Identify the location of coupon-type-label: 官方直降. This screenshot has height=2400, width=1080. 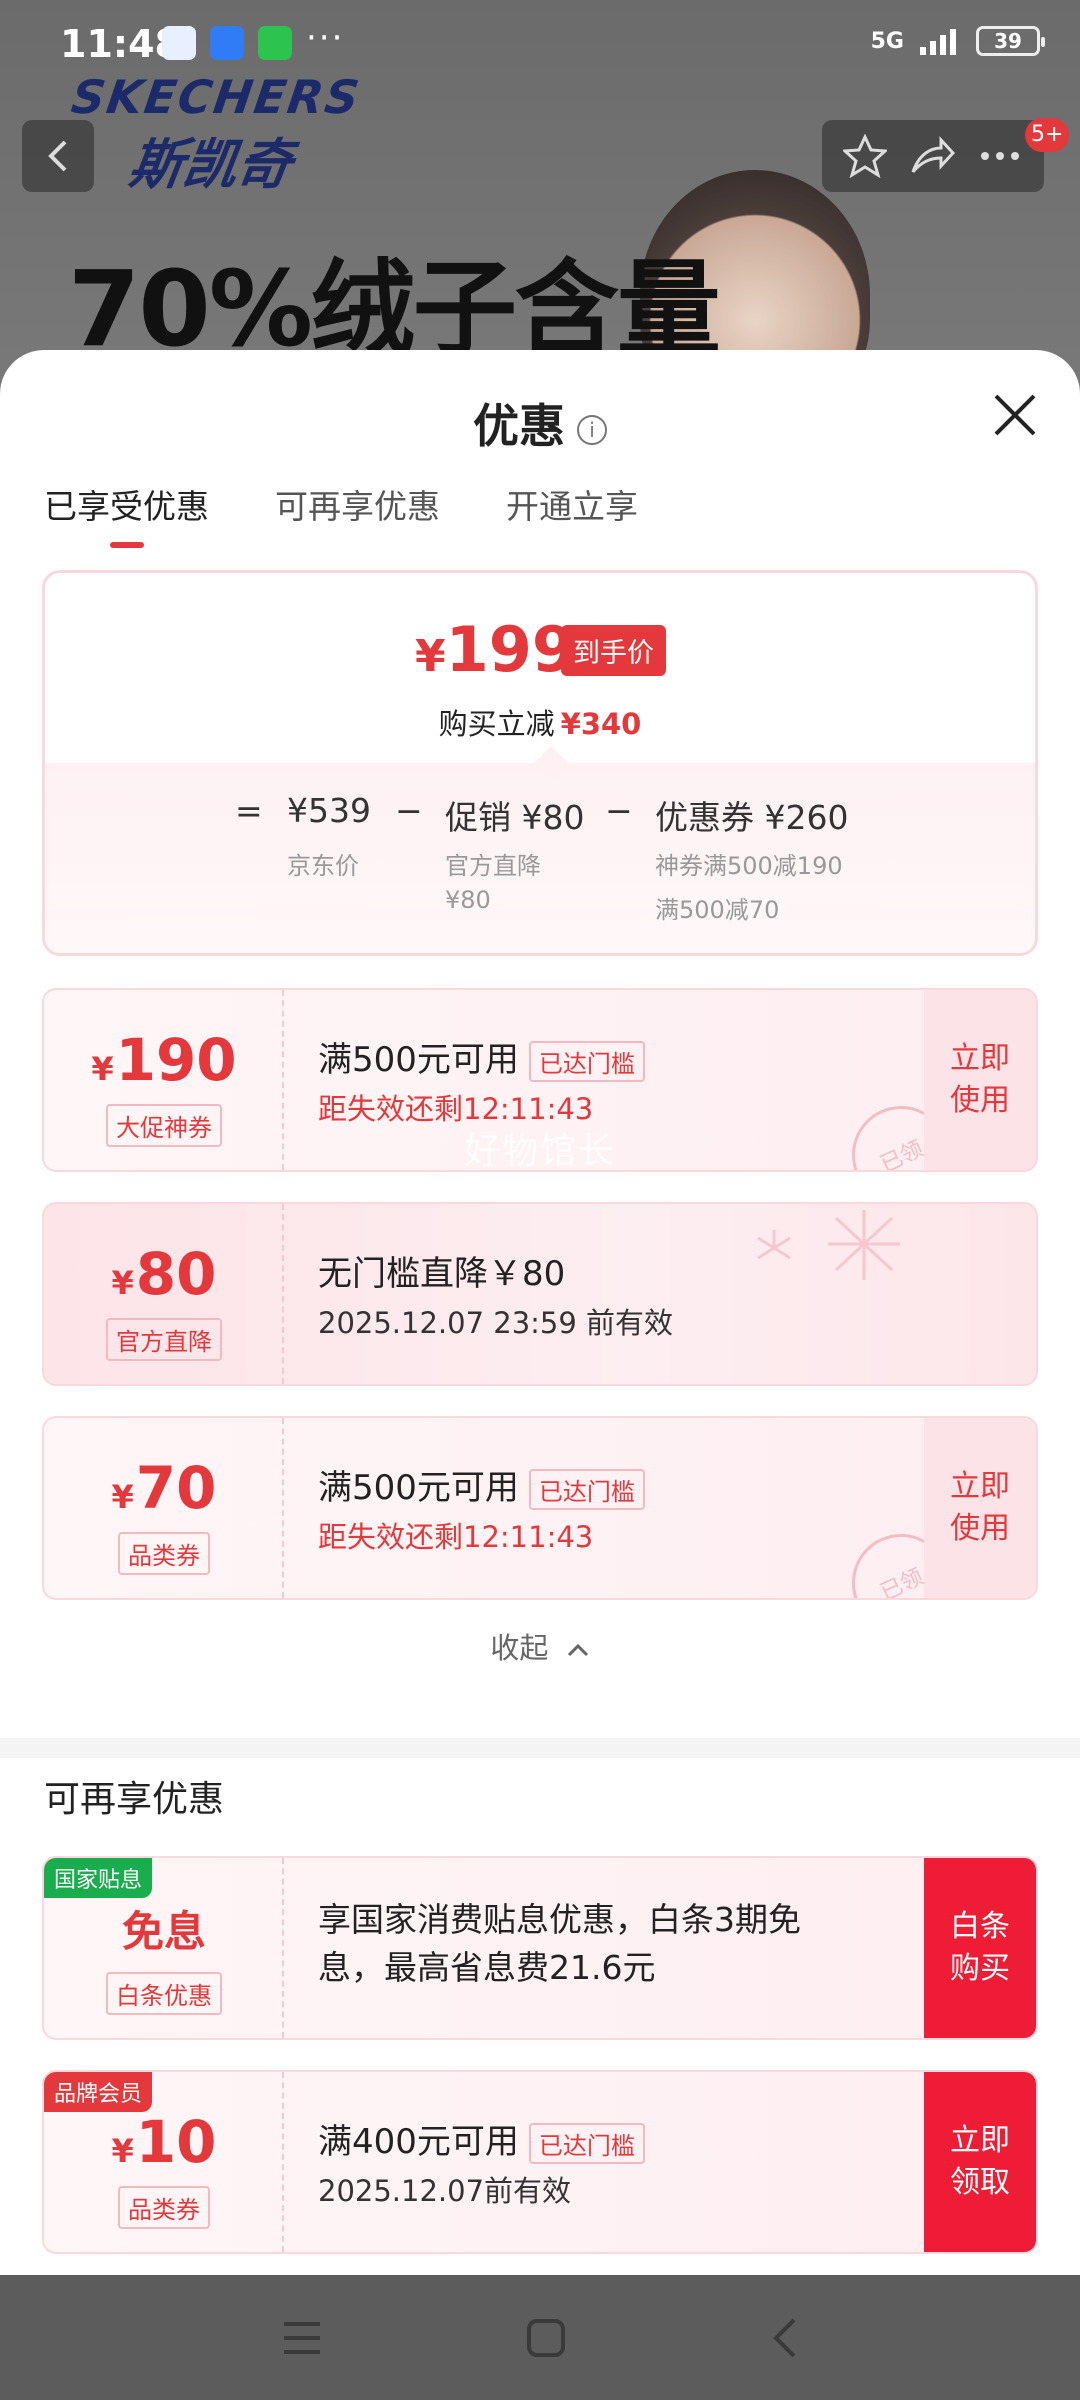
(164, 1339).